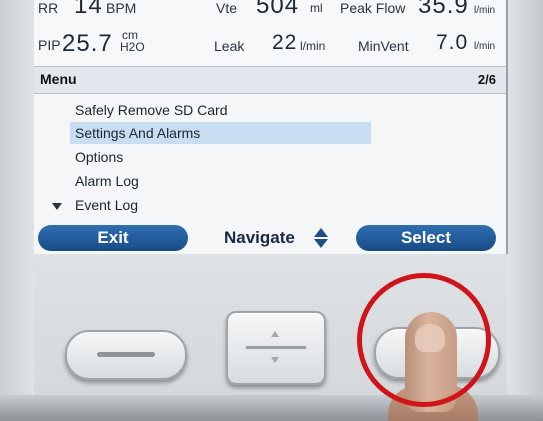 The width and height of the screenshot is (543, 421). I want to click on up-down-rocker-icon, so click(276, 347).